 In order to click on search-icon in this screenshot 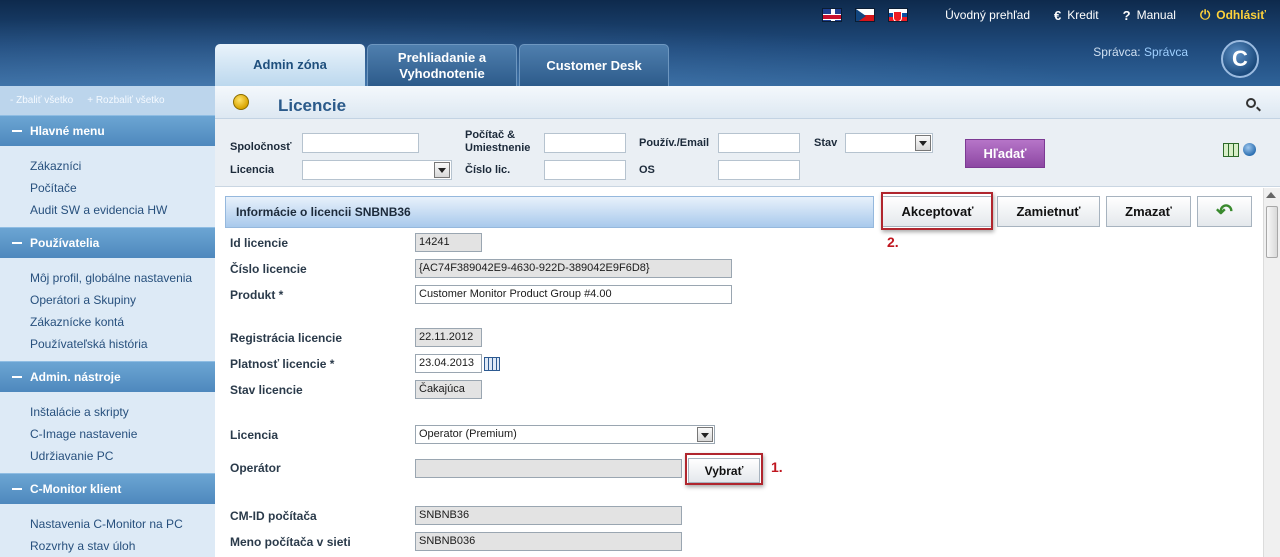, I will do `click(1251, 103)`.